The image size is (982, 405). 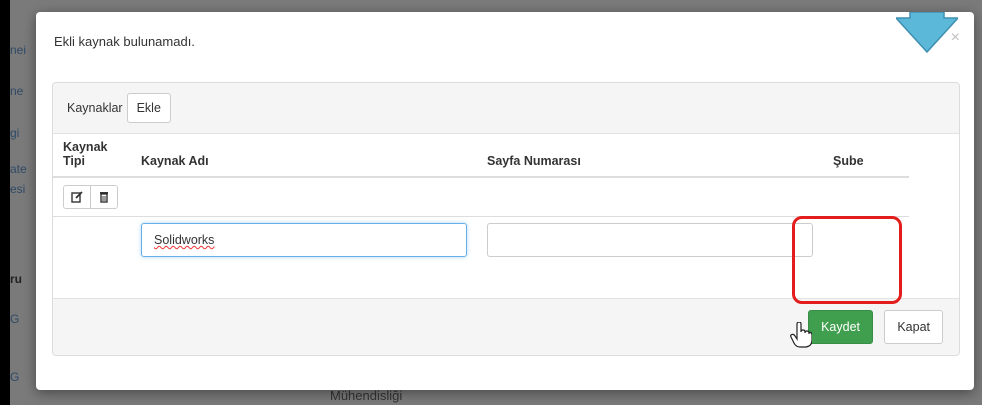 I want to click on table-row, so click(x=481, y=197).